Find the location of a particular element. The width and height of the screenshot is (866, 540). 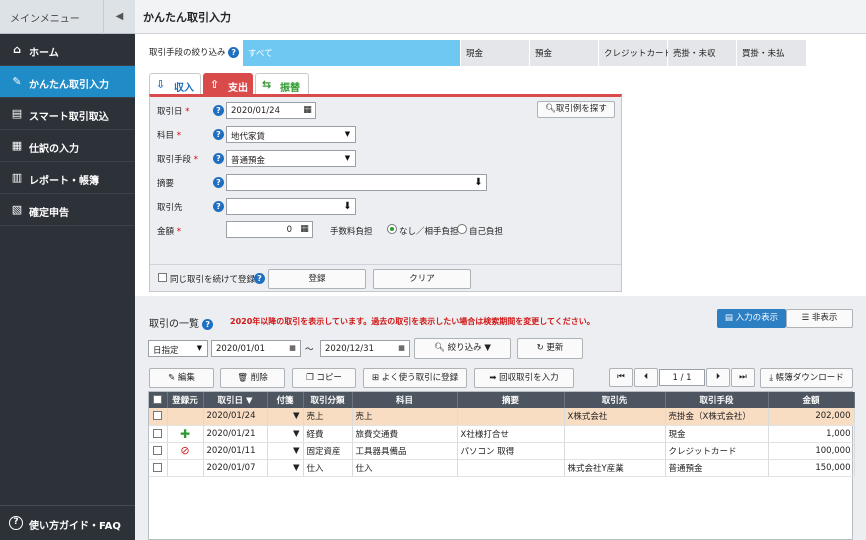

partner-label: 取引先 is located at coordinates (170, 208).